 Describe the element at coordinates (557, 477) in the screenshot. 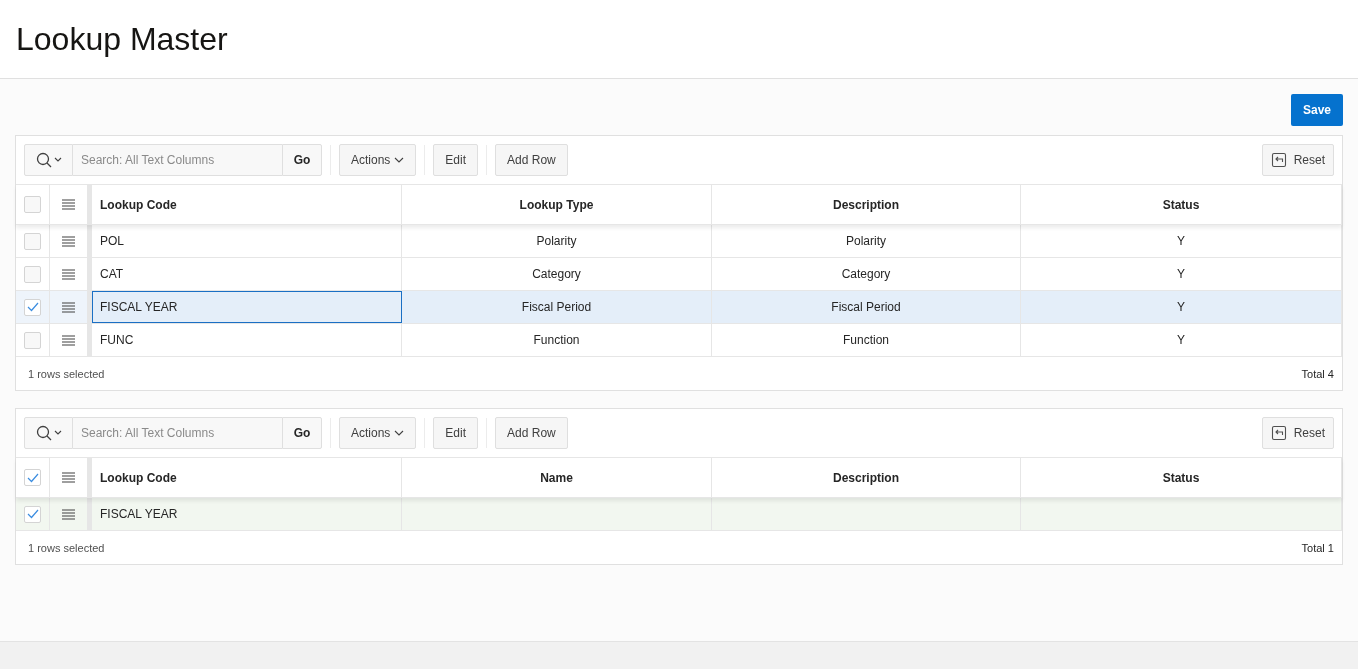

I see `column-header: Name` at that location.